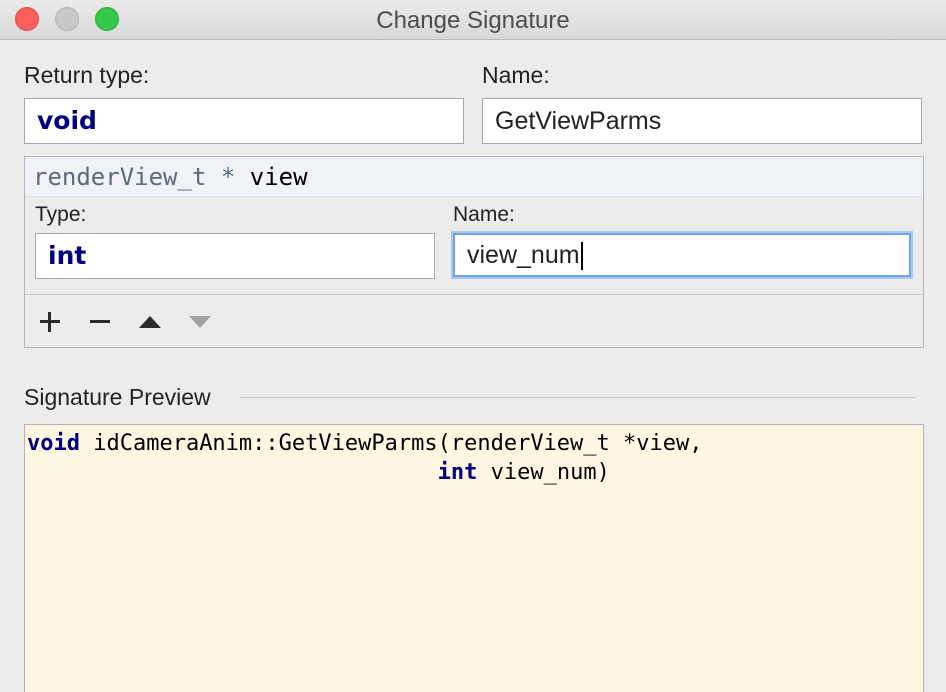  Describe the element at coordinates (484, 214) in the screenshot. I see `parameter-name-label: Name:` at that location.